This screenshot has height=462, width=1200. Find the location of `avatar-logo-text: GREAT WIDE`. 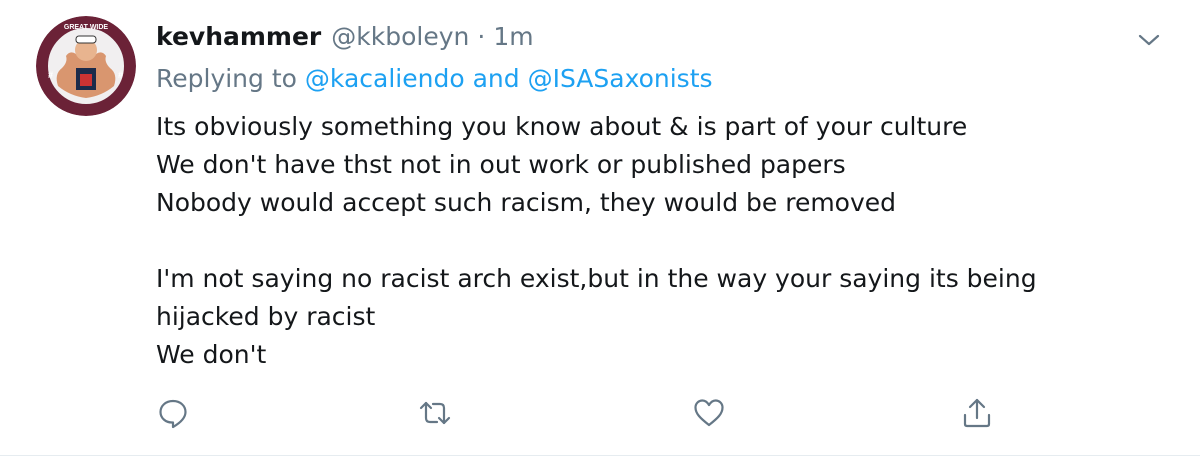

avatar-logo-text: GREAT WIDE is located at coordinates (86, 27).